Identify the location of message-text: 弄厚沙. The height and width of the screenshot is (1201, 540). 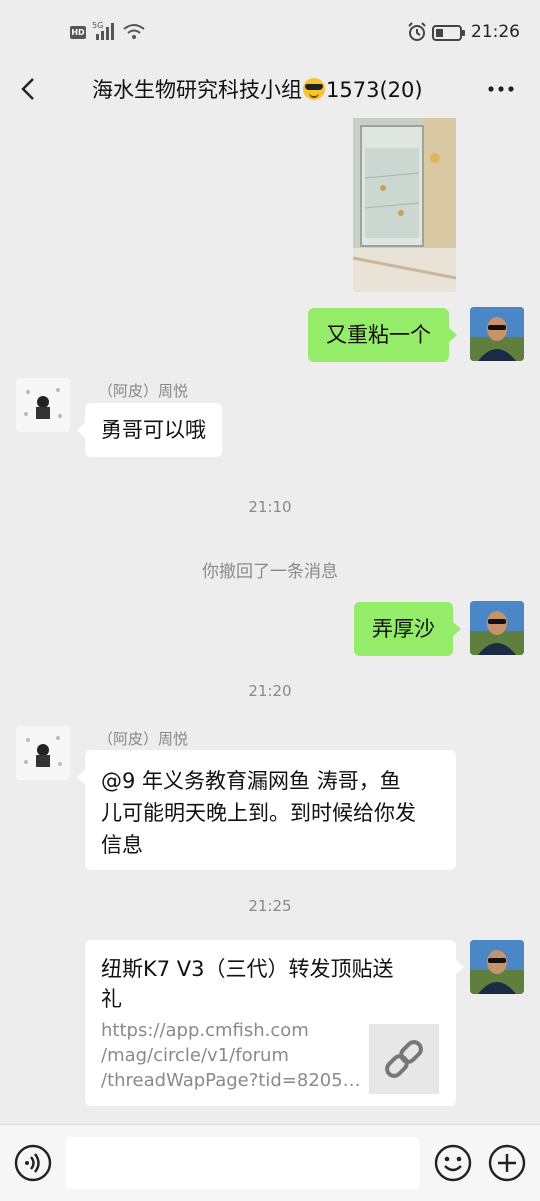
(403, 629).